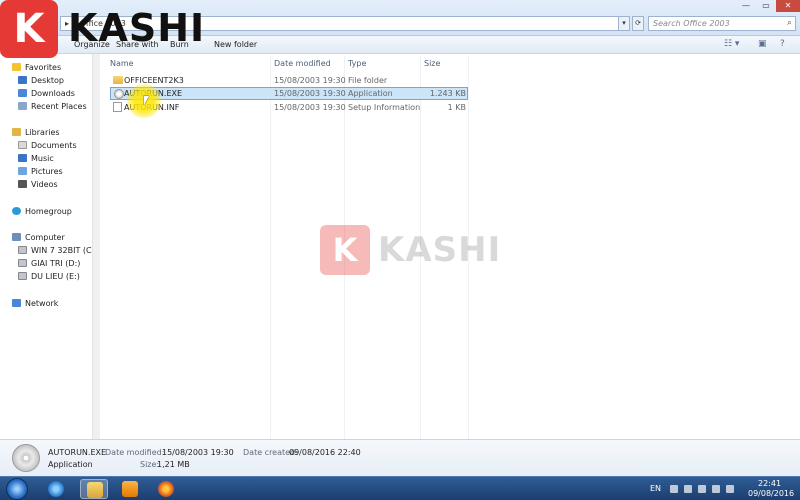 The height and width of the screenshot is (500, 800). I want to click on column-header-type: Type, so click(357, 63).